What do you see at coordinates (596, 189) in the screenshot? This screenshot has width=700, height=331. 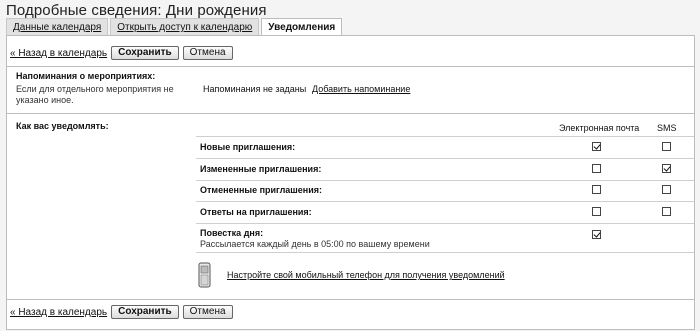 I see `cancelled-invitations-email-checkbox` at bounding box center [596, 189].